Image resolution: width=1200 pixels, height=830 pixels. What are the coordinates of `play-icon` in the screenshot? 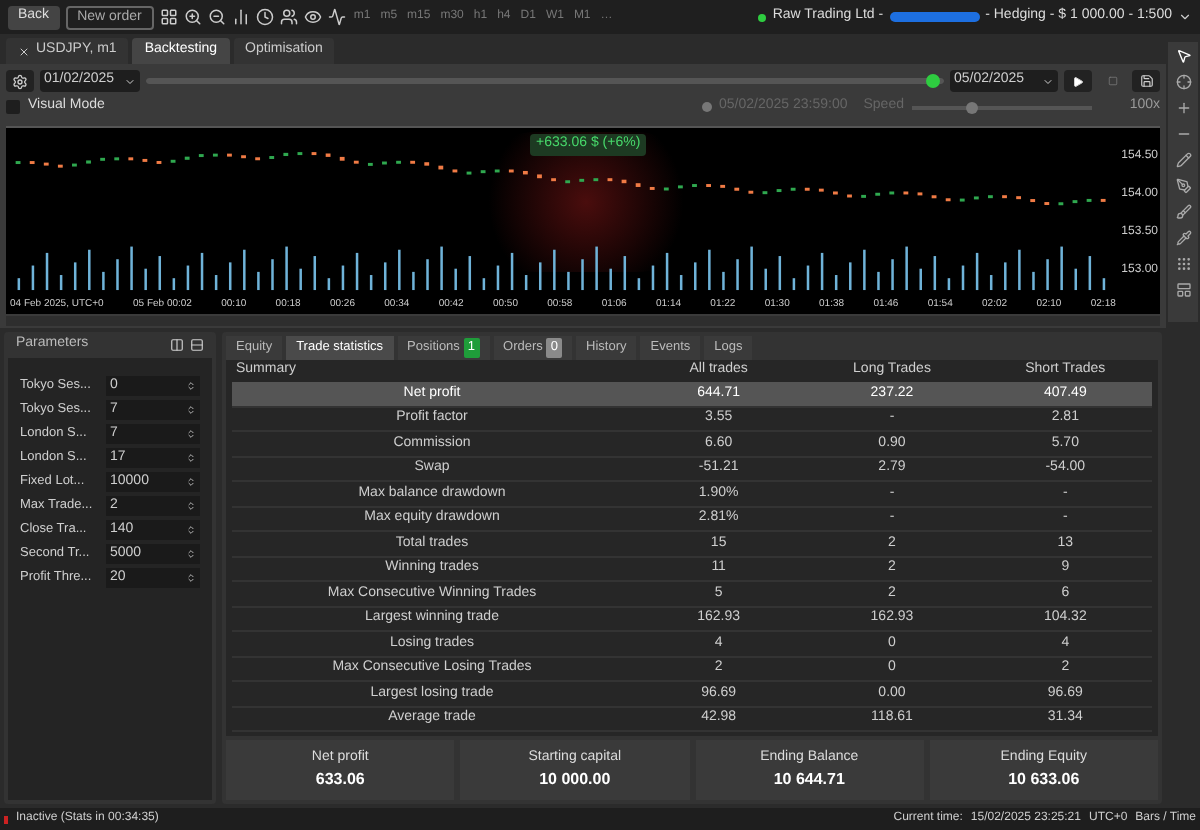 It's located at (1078, 81).